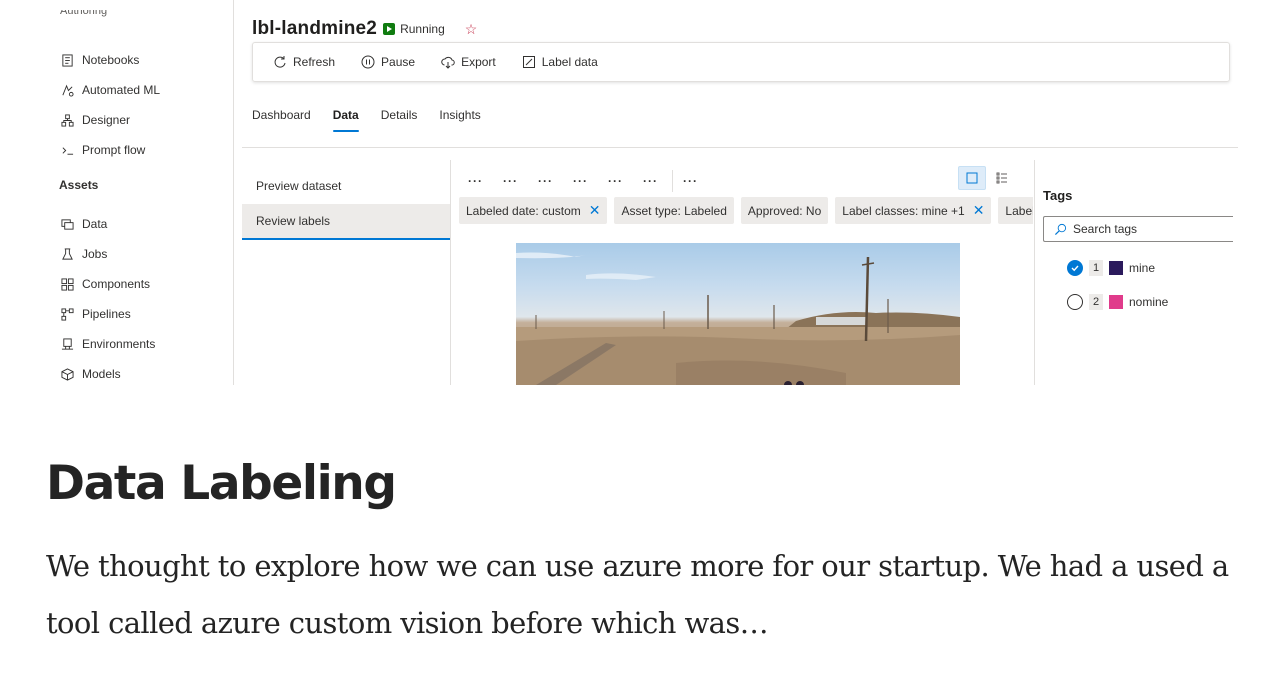 This screenshot has width=1268, height=680. I want to click on sidebar-item-automated-ml: Automated ML, so click(110, 90).